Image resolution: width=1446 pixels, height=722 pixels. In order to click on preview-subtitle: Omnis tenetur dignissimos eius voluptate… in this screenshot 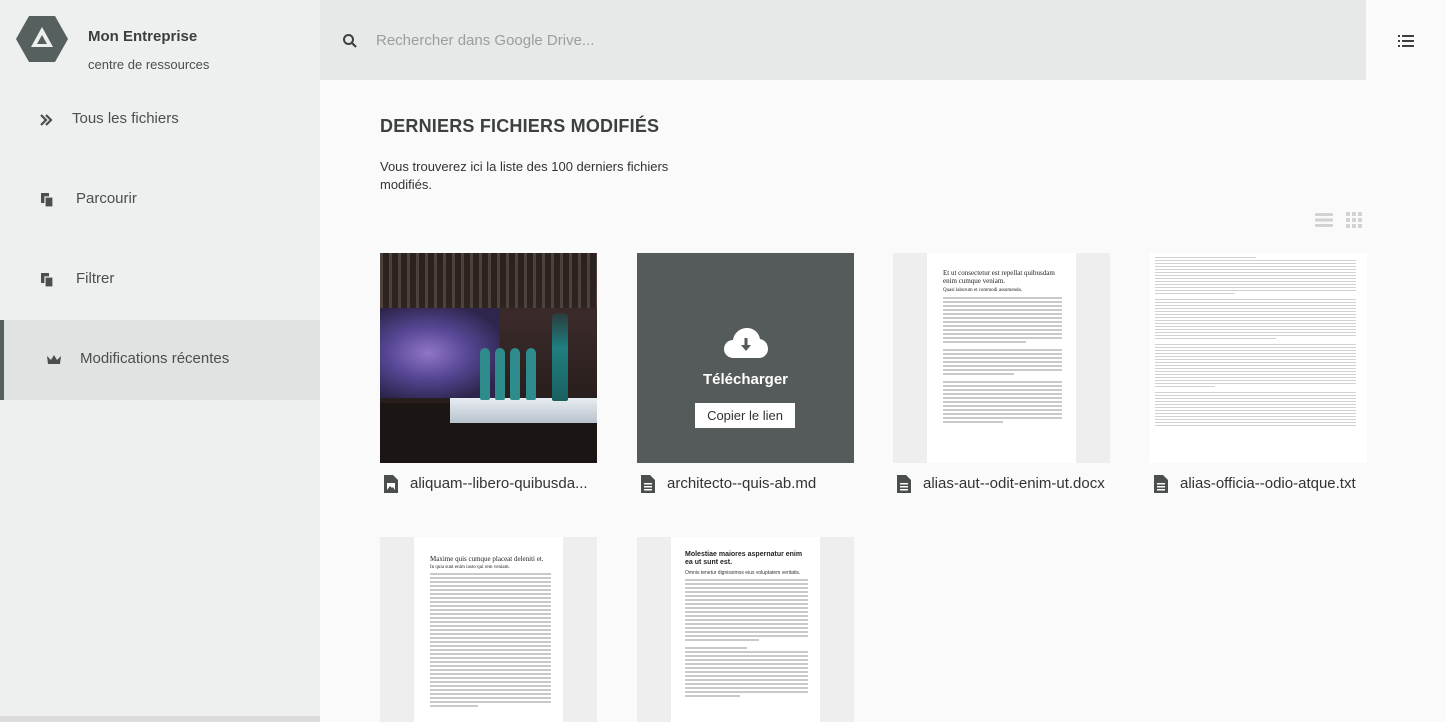, I will do `click(743, 573)`.